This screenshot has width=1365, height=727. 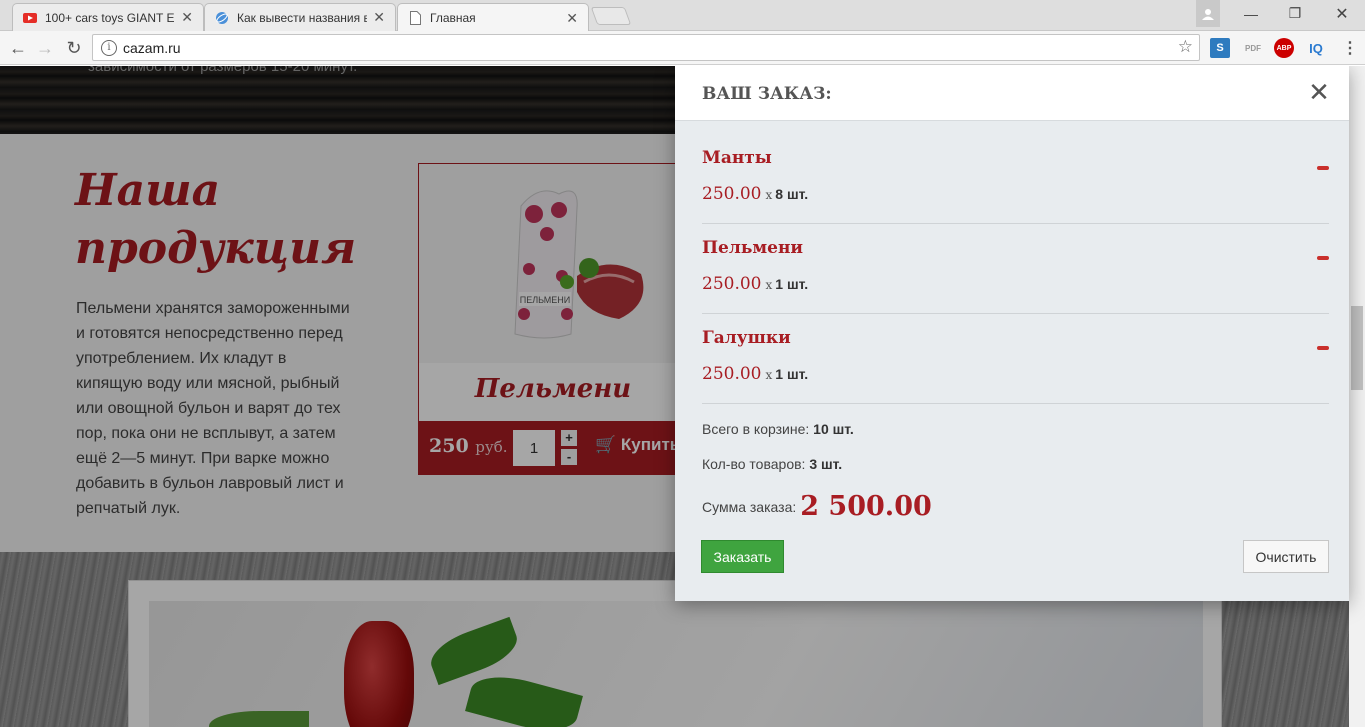 What do you see at coordinates (415, 18) in the screenshot?
I see `page-icon` at bounding box center [415, 18].